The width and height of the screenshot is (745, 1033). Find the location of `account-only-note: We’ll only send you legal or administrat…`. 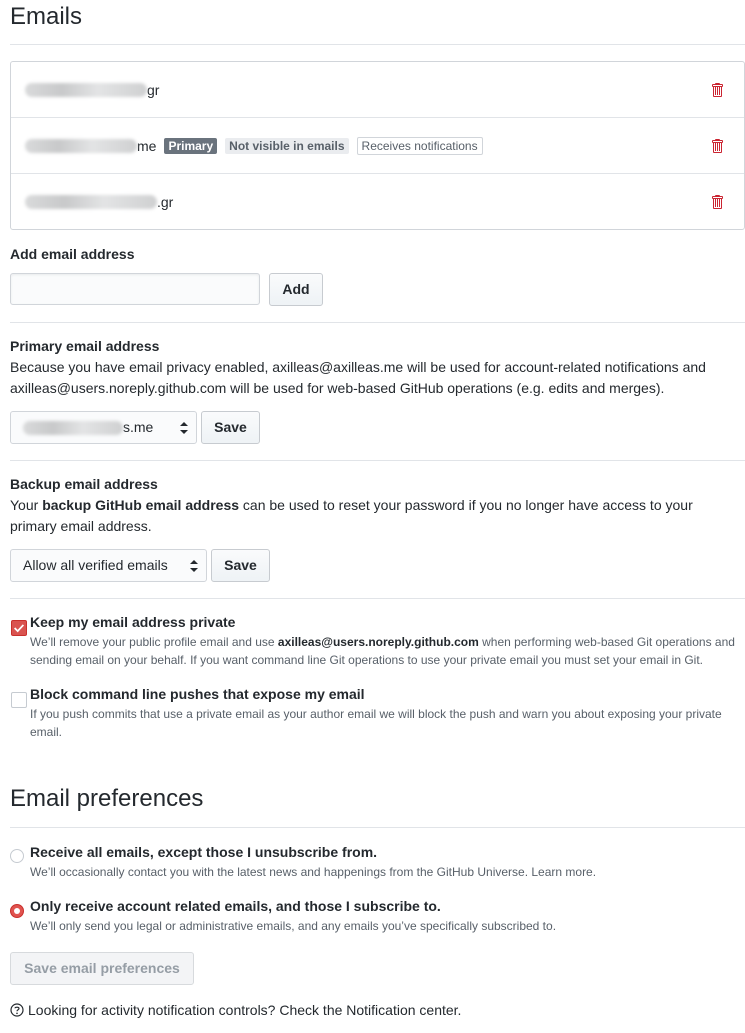

account-only-note: We’ll only send you legal or administrat… is located at coordinates (293, 926).